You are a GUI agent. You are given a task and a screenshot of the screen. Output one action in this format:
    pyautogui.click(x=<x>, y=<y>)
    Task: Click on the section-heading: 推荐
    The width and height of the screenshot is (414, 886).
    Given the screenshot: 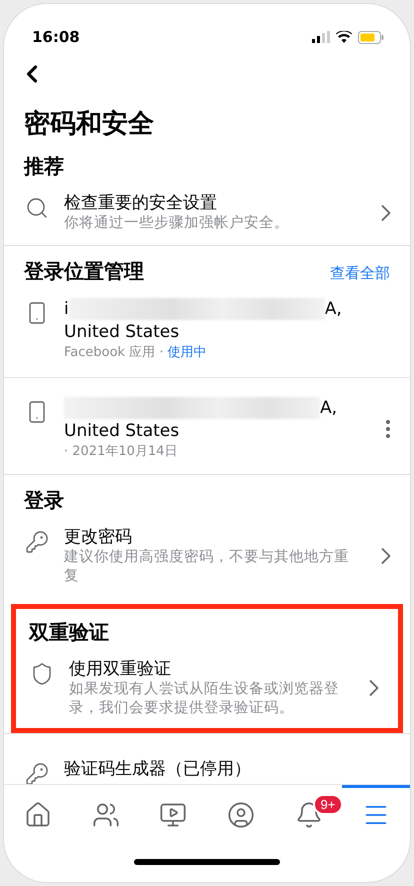 What is the action you would take?
    pyautogui.click(x=44, y=166)
    